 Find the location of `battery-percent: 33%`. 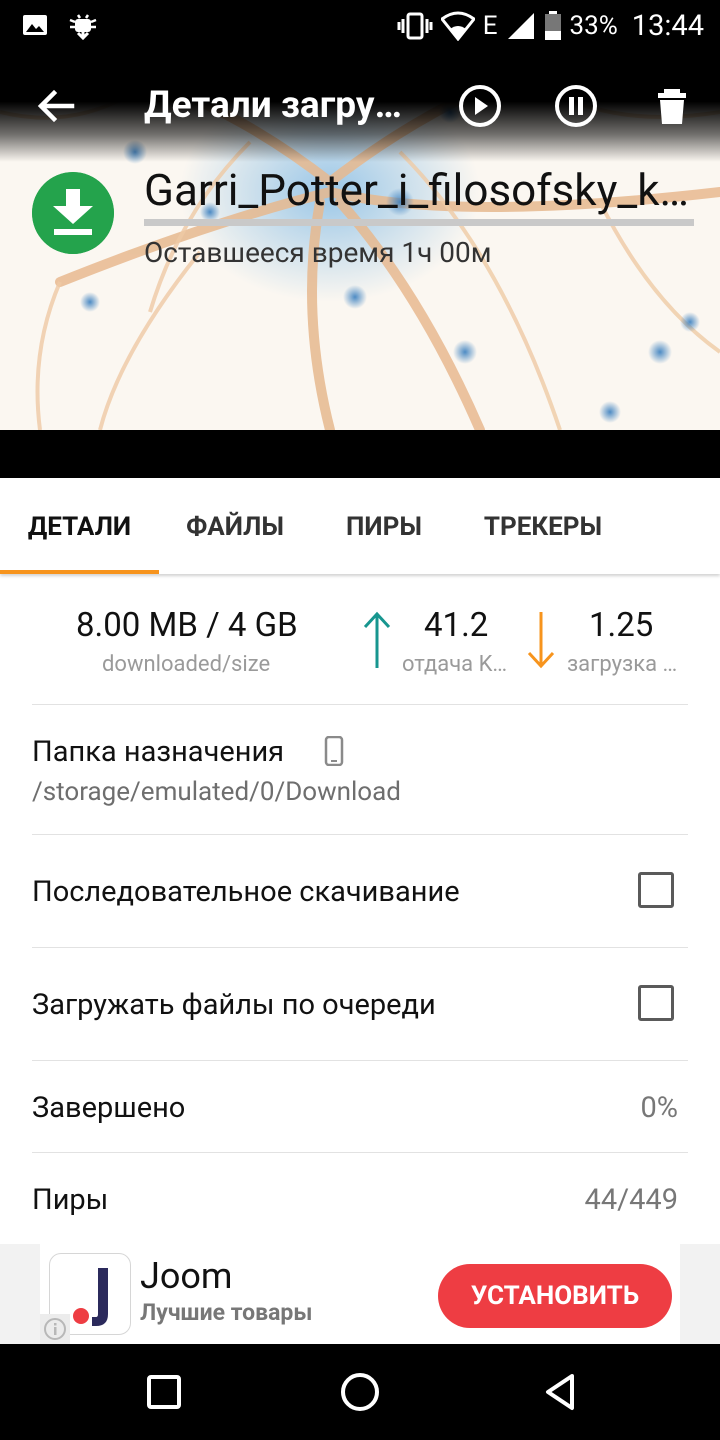

battery-percent: 33% is located at coordinates (593, 26).